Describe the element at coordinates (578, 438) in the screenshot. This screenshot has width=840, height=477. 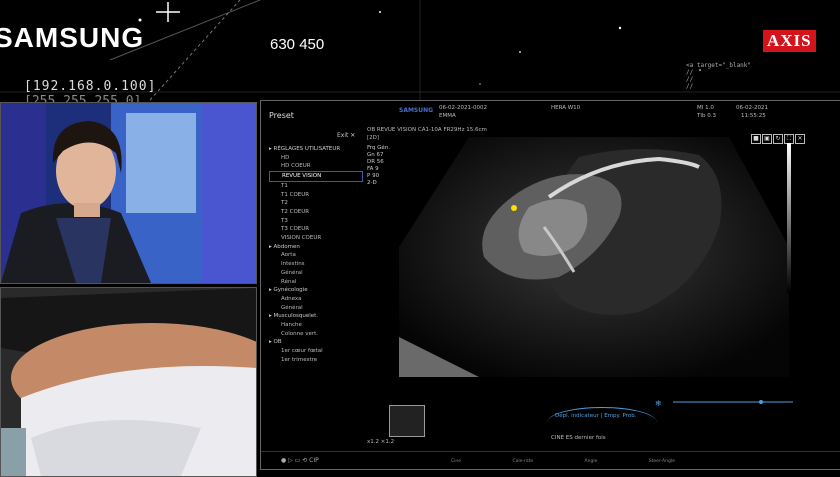
I see `dial-sub-label: CINE ES dernier fois` at that location.